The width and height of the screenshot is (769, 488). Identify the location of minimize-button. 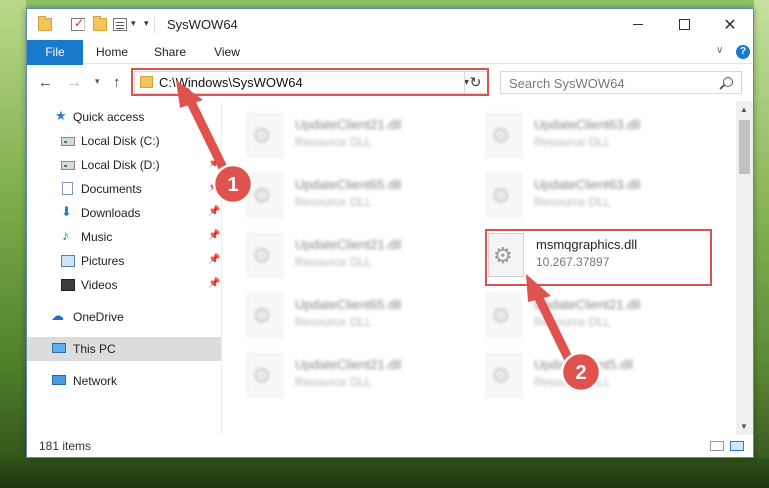
(638, 24).